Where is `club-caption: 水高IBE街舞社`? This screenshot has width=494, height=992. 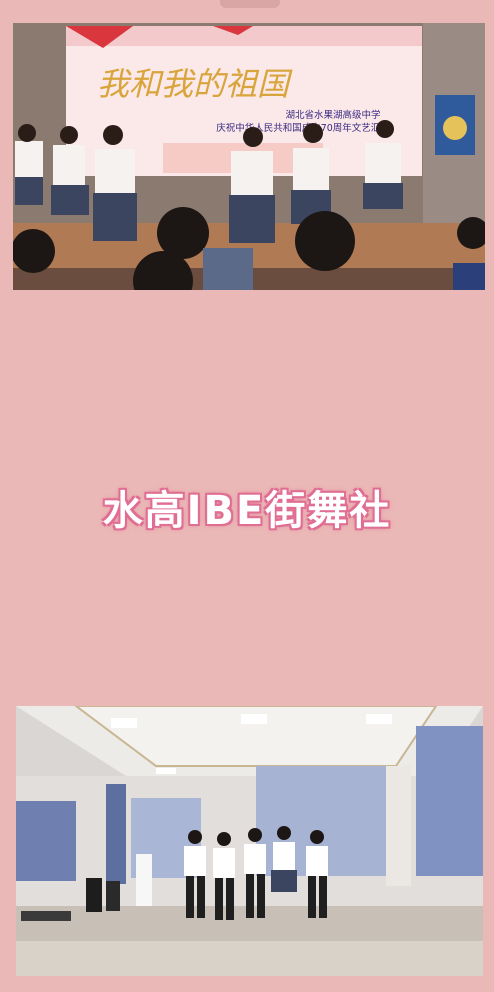
club-caption: 水高IBE街舞社 is located at coordinates (247, 511).